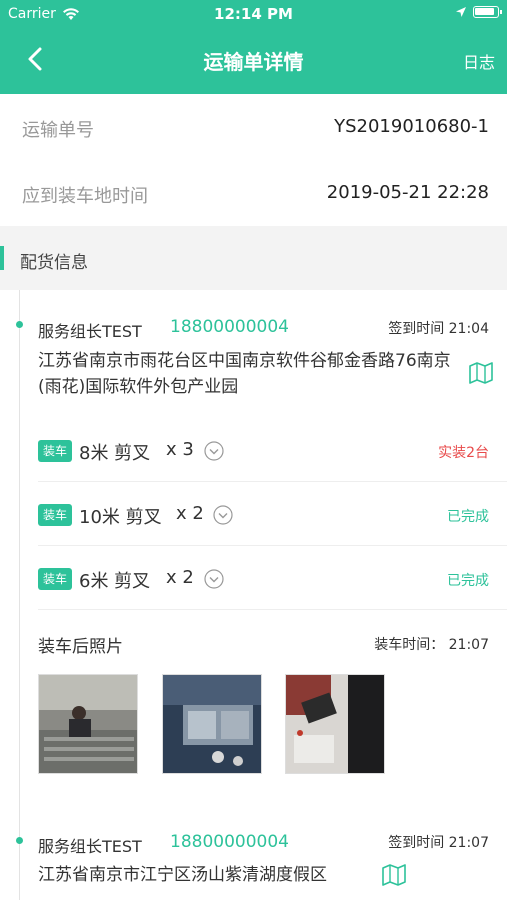 Image resolution: width=507 pixels, height=900 pixels. Describe the element at coordinates (484, 11) in the screenshot. I see `battery-level` at that location.